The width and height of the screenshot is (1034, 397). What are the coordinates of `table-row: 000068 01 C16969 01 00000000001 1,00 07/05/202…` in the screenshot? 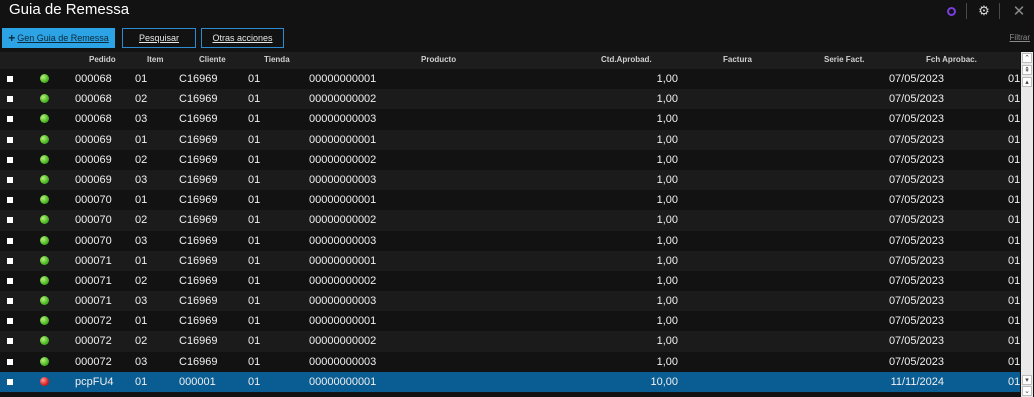 It's located at (510, 79).